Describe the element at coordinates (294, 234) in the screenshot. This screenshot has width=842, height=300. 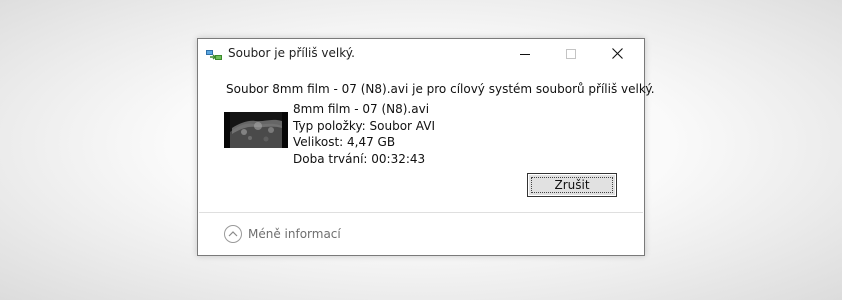
I see `less-info-label: Méně informací` at that location.